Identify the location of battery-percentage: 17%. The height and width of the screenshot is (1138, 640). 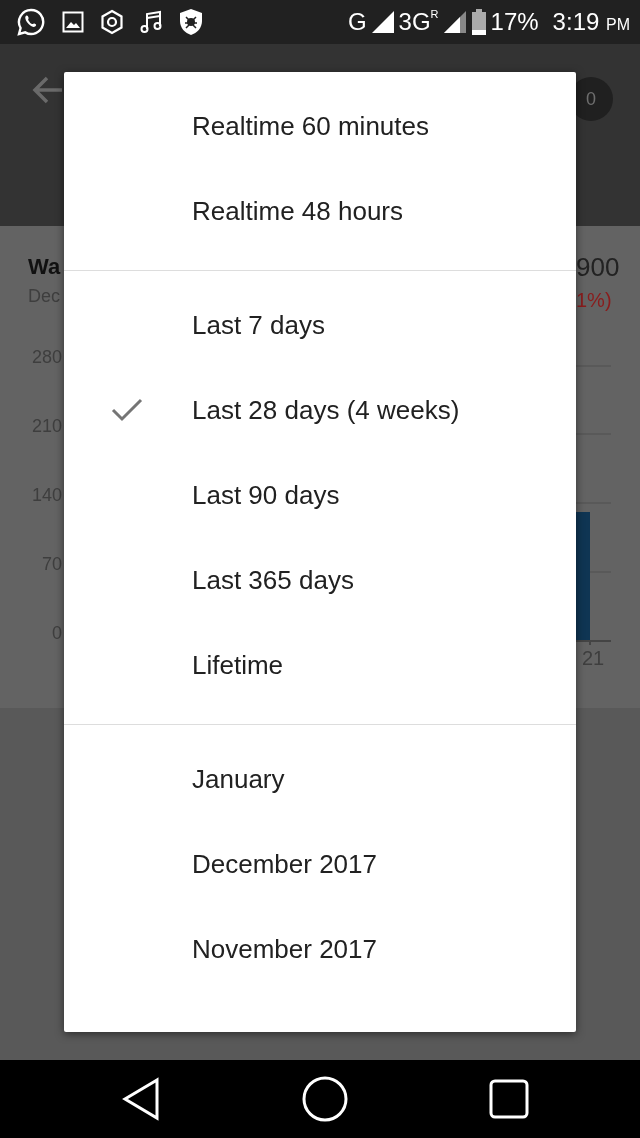
(514, 22).